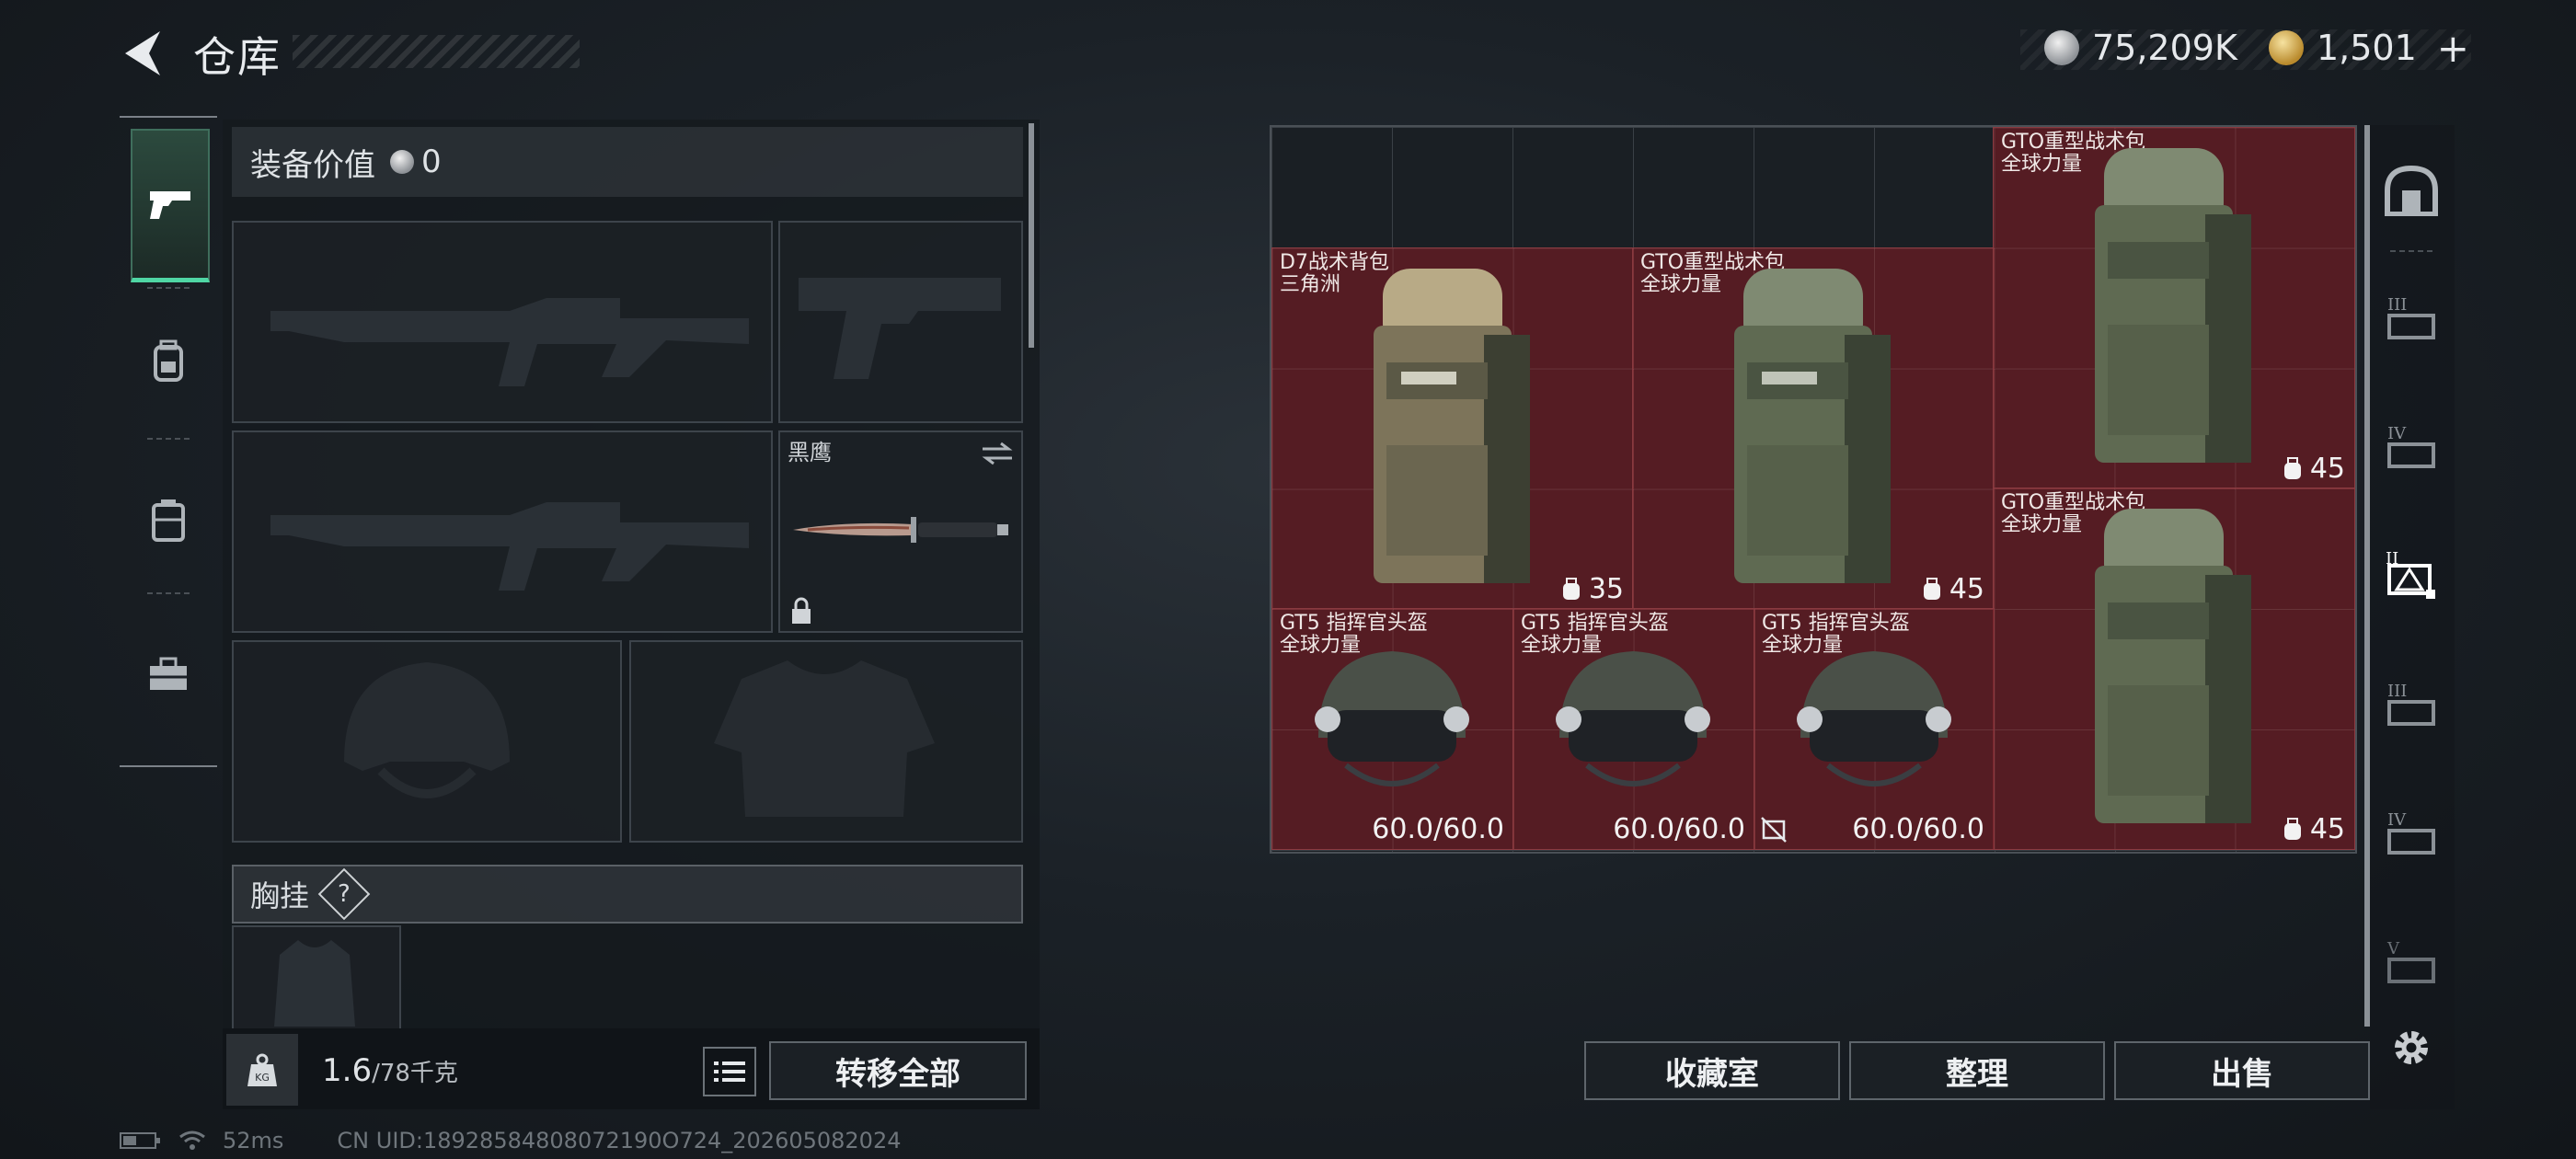  What do you see at coordinates (141, 53) in the screenshot?
I see `back-arrow-icon` at bounding box center [141, 53].